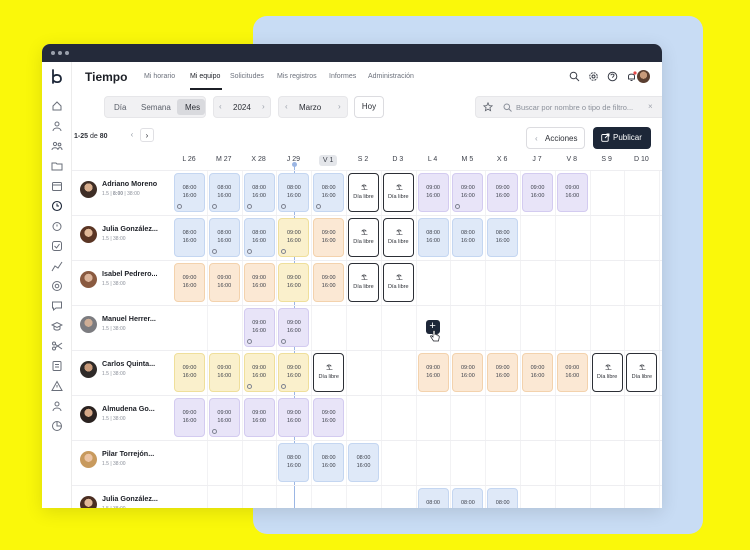 The width and height of the screenshot is (750, 550). I want to click on view-day-button: Día, so click(120, 107).